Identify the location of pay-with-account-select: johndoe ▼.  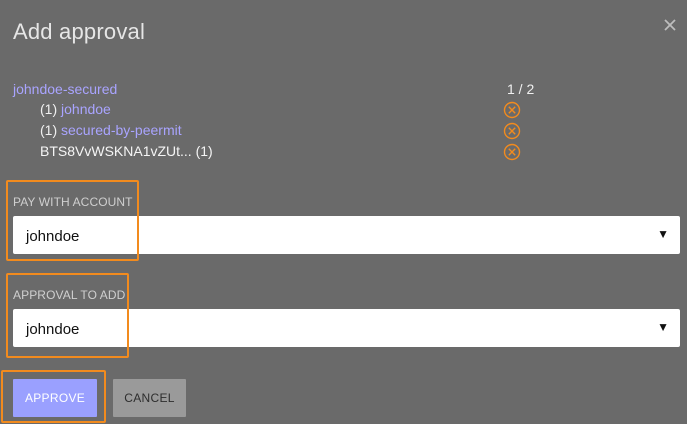
(346, 235).